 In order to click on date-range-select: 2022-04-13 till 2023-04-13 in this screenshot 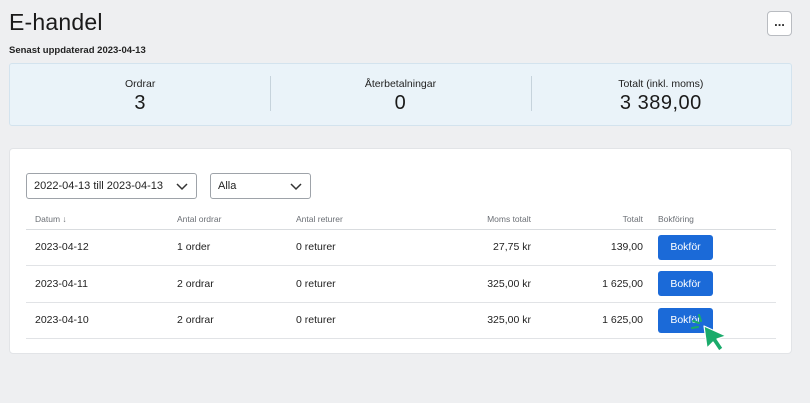, I will do `click(111, 186)`.